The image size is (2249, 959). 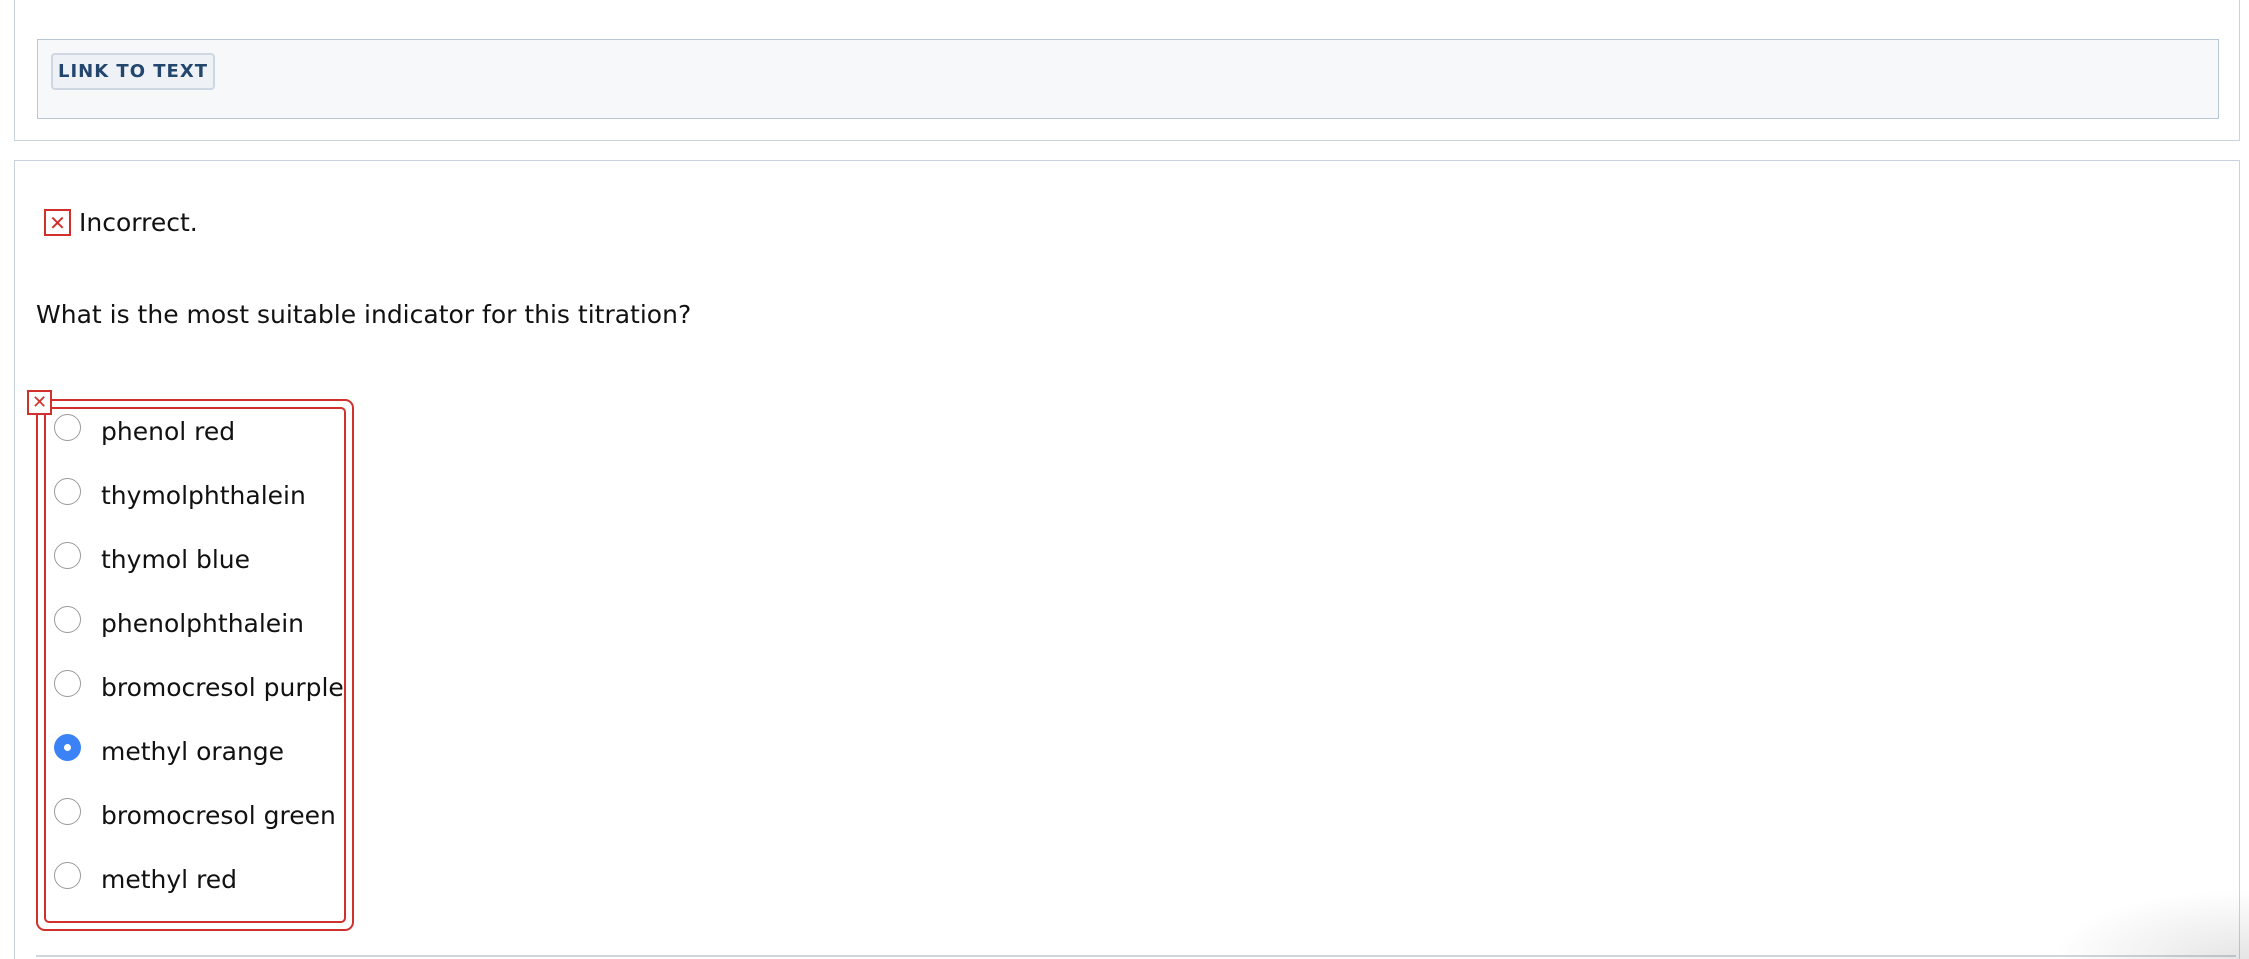 I want to click on link-bar: LINK TO TEXT, so click(x=1128, y=79).